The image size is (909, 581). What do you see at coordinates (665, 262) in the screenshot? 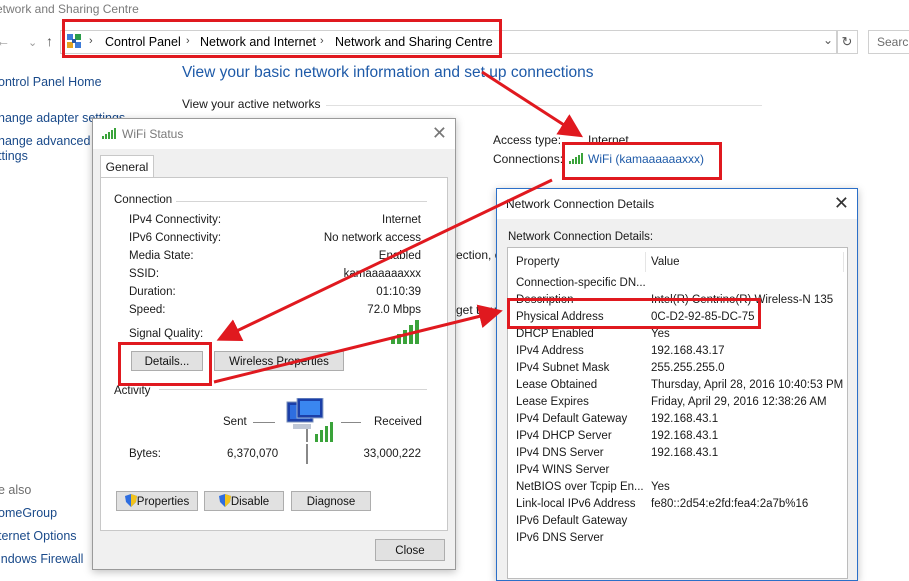
I see `column-header-value: Value` at bounding box center [665, 262].